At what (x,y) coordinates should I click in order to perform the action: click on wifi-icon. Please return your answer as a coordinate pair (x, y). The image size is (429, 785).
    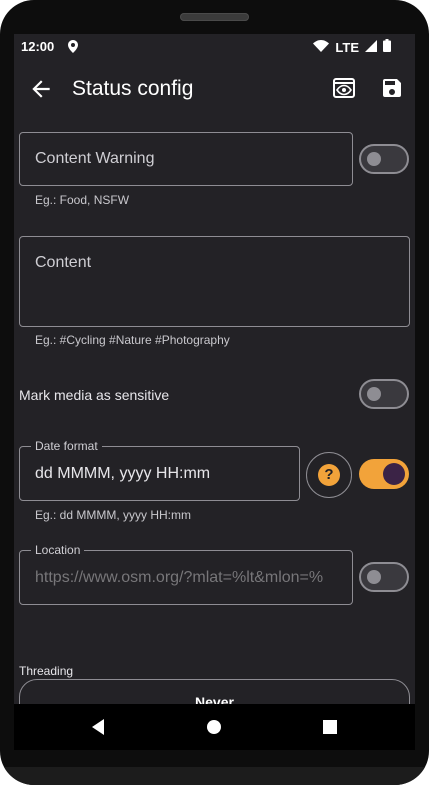
    Looking at the image, I should click on (321, 47).